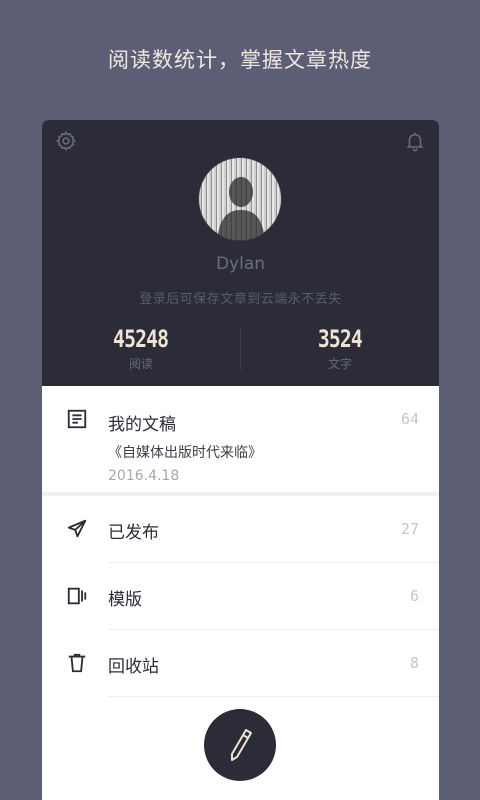  I want to click on stat-reads-value: 45248, so click(141, 339).